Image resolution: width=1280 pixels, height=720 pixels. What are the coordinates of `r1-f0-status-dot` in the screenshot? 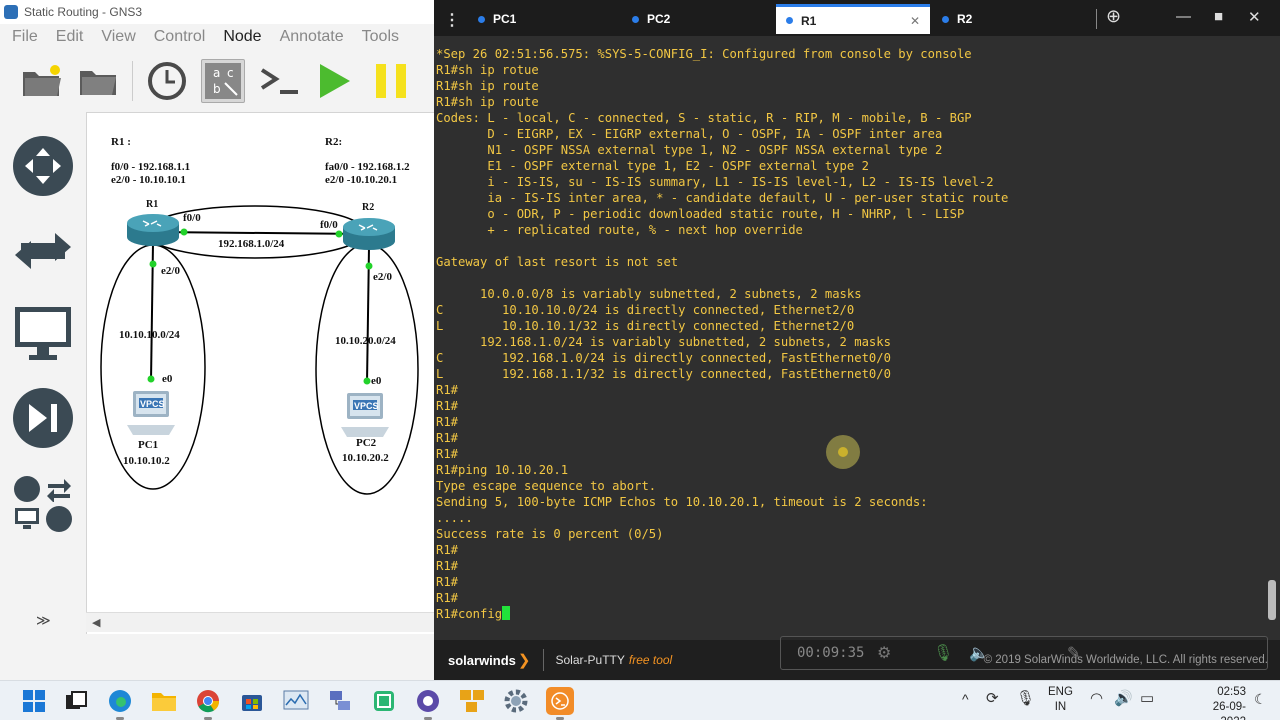 It's located at (184, 232).